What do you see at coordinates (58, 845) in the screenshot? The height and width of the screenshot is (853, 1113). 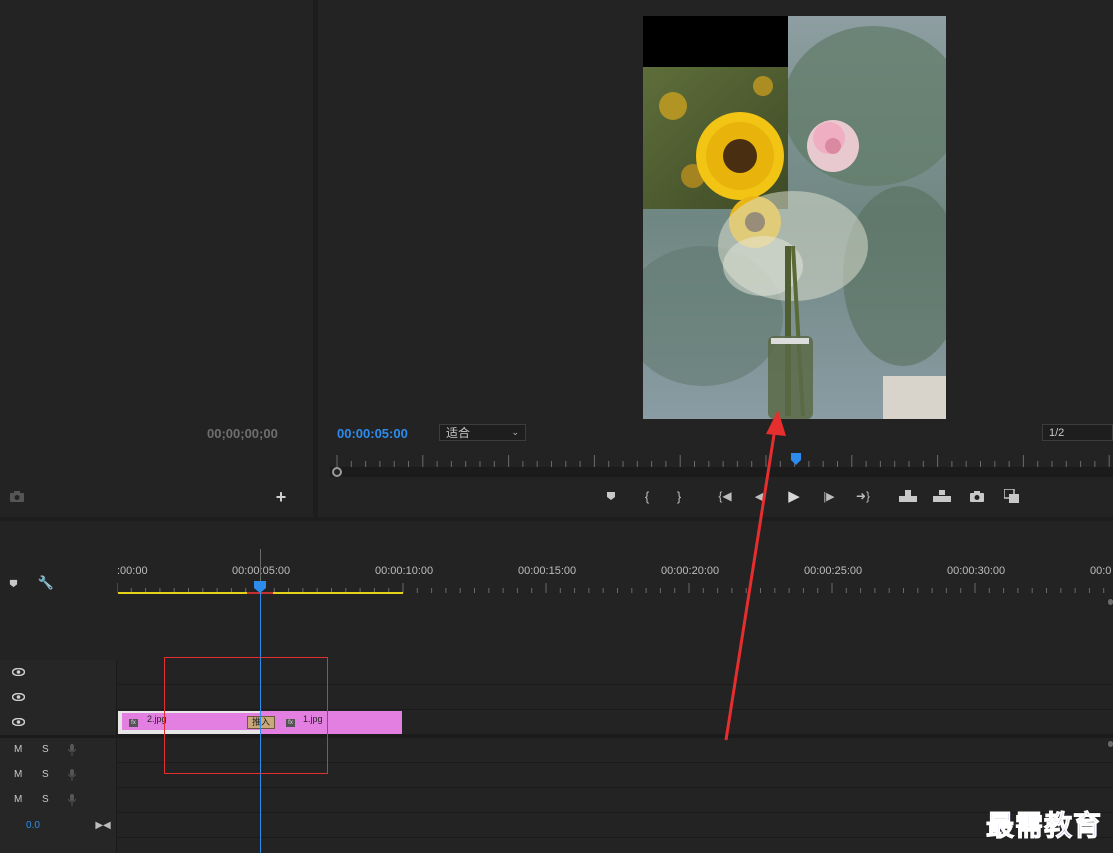 I see `track-header-filler` at bounding box center [58, 845].